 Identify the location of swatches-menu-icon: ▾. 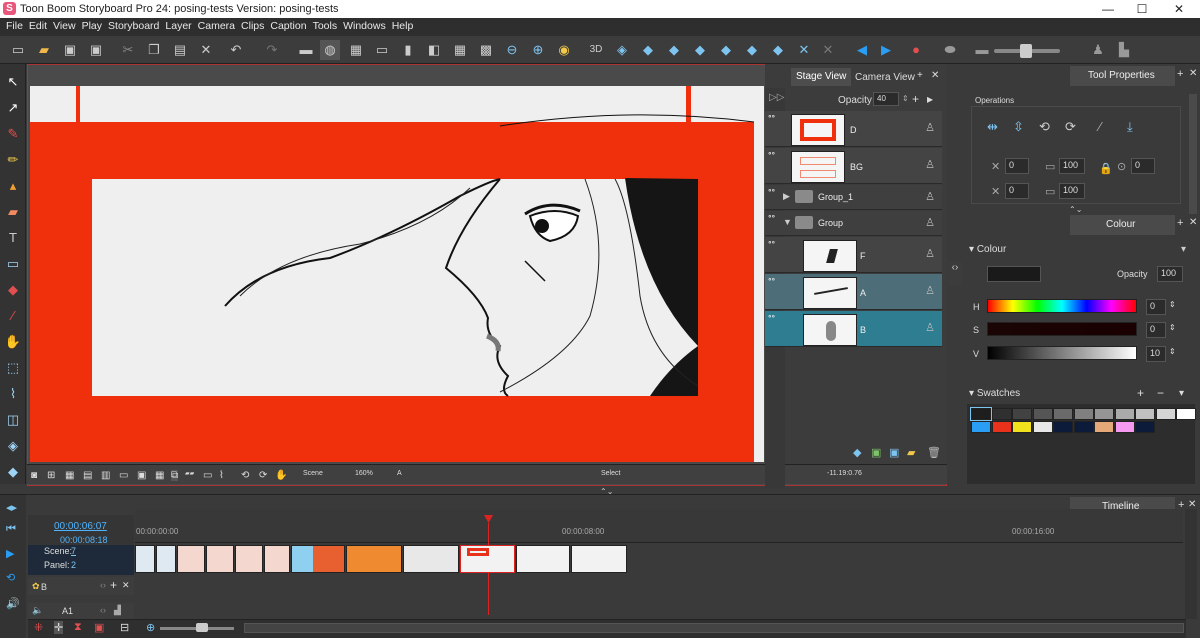
(1181, 393).